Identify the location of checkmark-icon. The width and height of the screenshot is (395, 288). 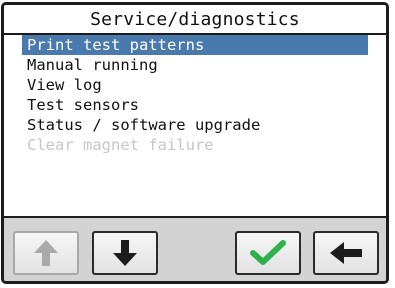
(268, 252).